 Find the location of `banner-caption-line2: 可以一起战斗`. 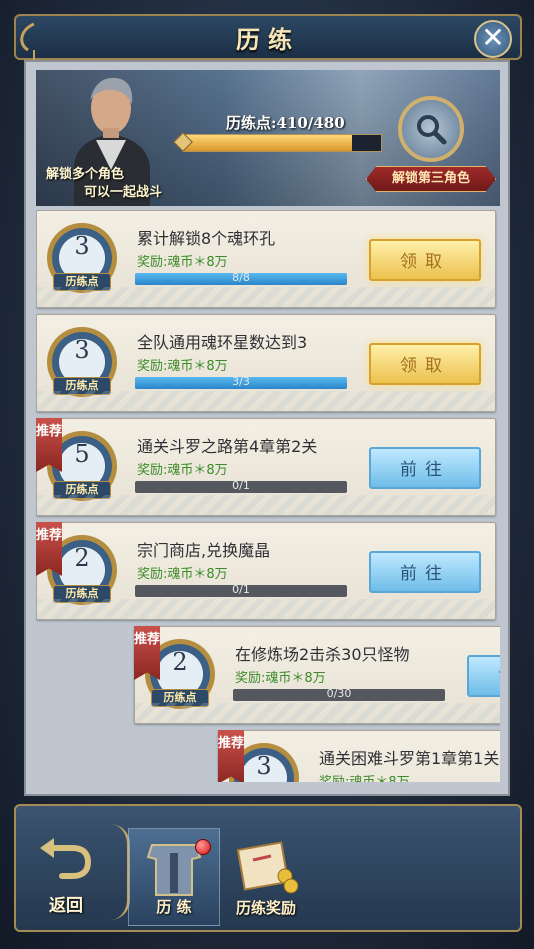

banner-caption-line2: 可以一起战斗 is located at coordinates (123, 192).